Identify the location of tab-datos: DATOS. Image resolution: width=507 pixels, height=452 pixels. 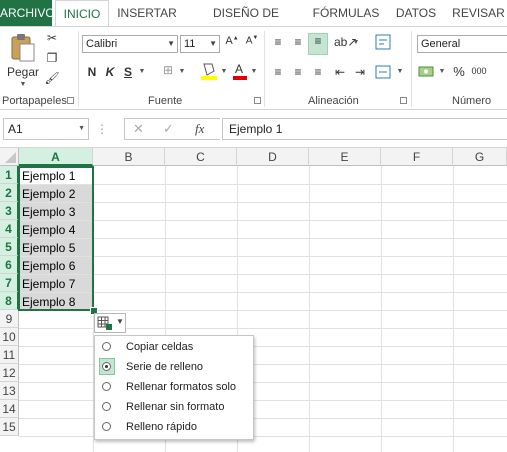
(416, 13).